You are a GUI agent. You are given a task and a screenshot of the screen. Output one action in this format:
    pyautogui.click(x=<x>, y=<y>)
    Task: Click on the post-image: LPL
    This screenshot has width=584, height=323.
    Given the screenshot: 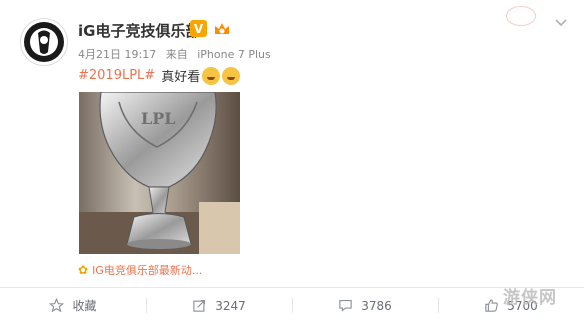 What is the action you would take?
    pyautogui.click(x=159, y=173)
    